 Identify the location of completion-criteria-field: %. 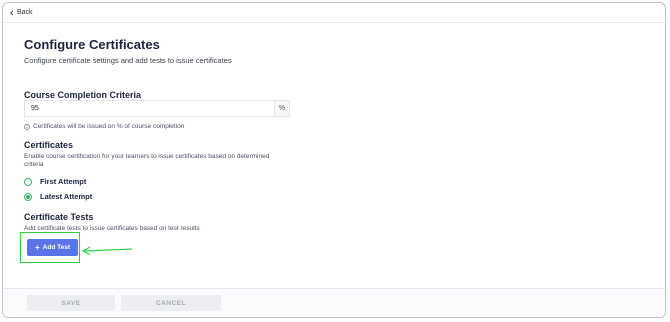
(157, 108).